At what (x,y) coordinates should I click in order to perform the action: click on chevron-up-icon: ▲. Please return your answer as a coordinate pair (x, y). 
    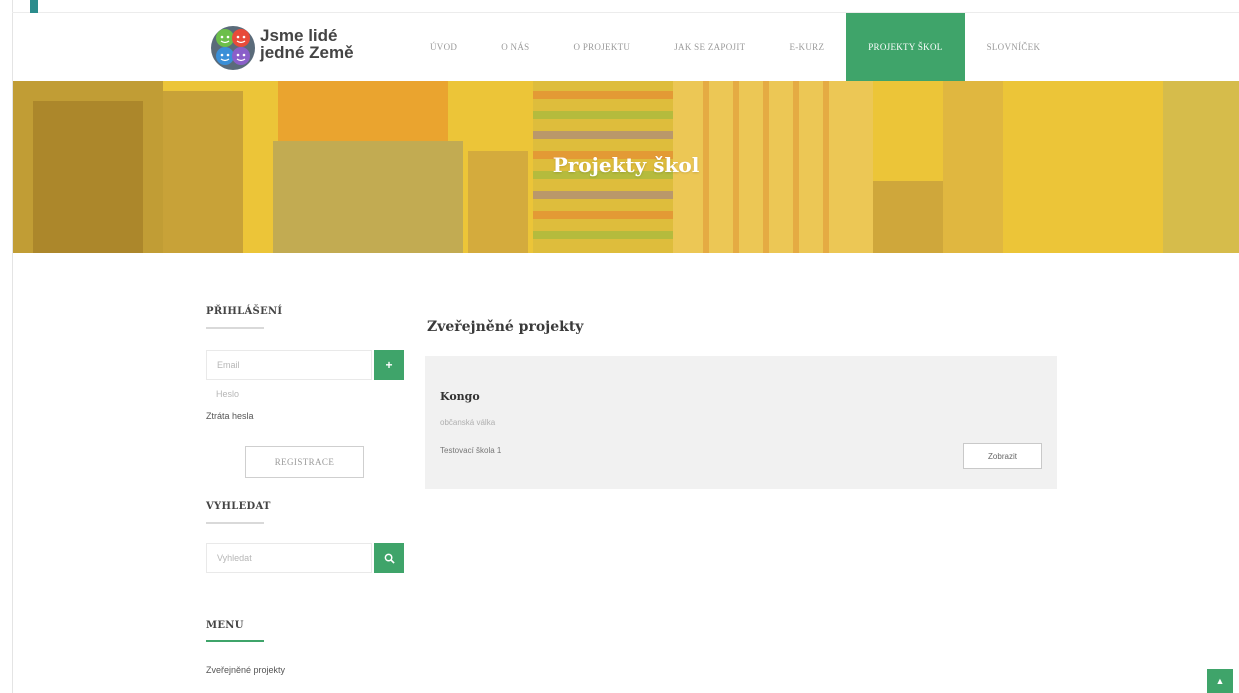
    Looking at the image, I should click on (1220, 681).